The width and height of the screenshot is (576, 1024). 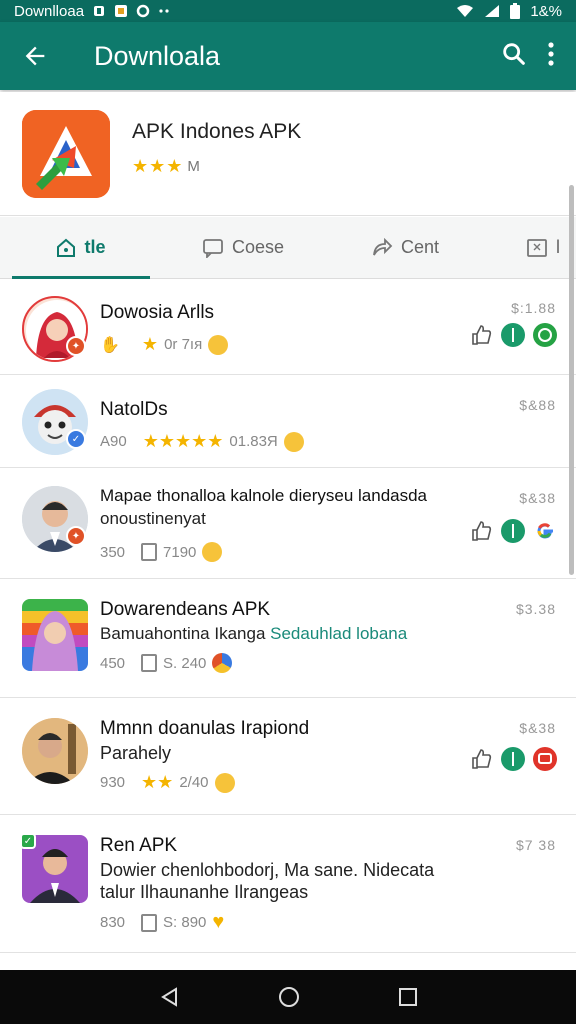 I want to click on chrome-icon, so click(x=222, y=663).